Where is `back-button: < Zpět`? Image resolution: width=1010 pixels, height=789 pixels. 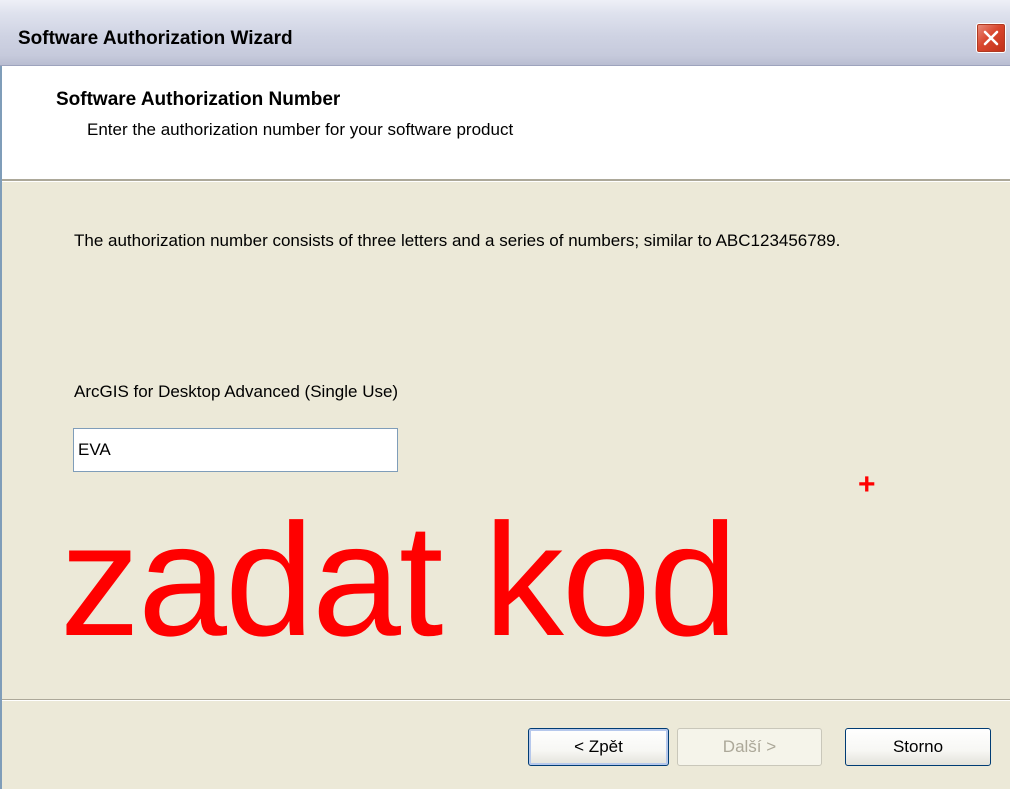
back-button: < Zpět is located at coordinates (598, 747).